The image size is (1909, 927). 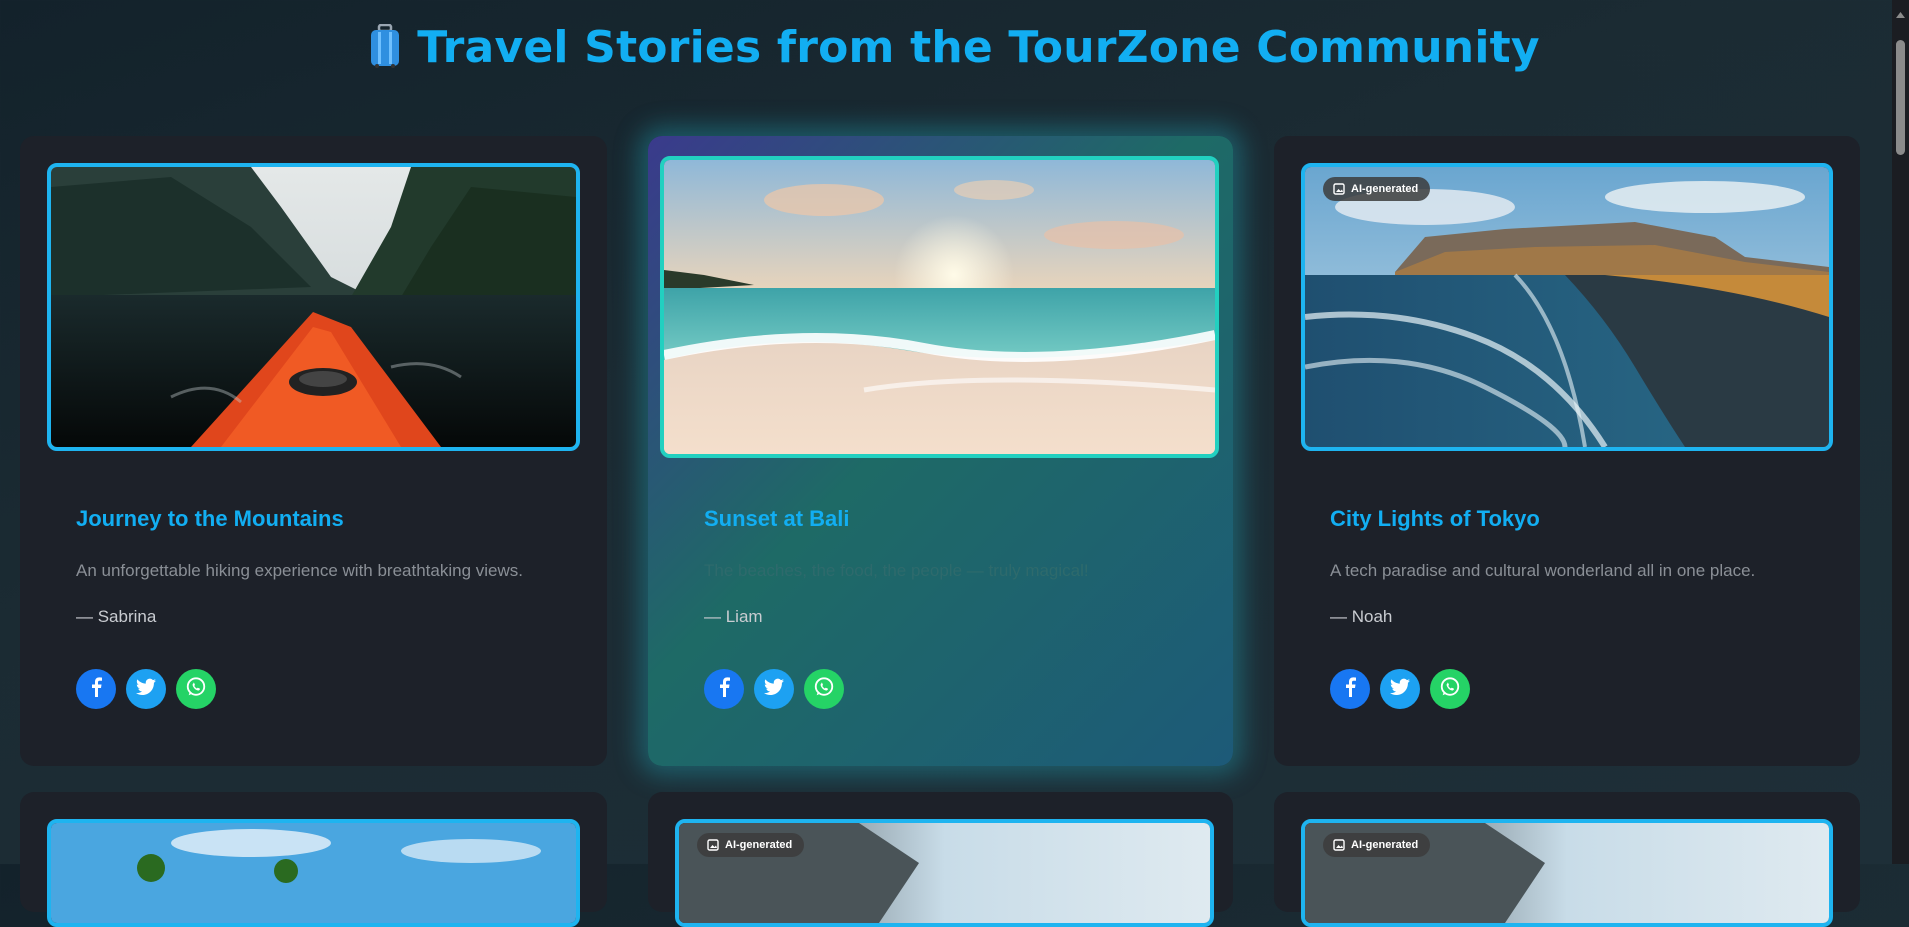 I want to click on scrollbar, so click(x=1900, y=432).